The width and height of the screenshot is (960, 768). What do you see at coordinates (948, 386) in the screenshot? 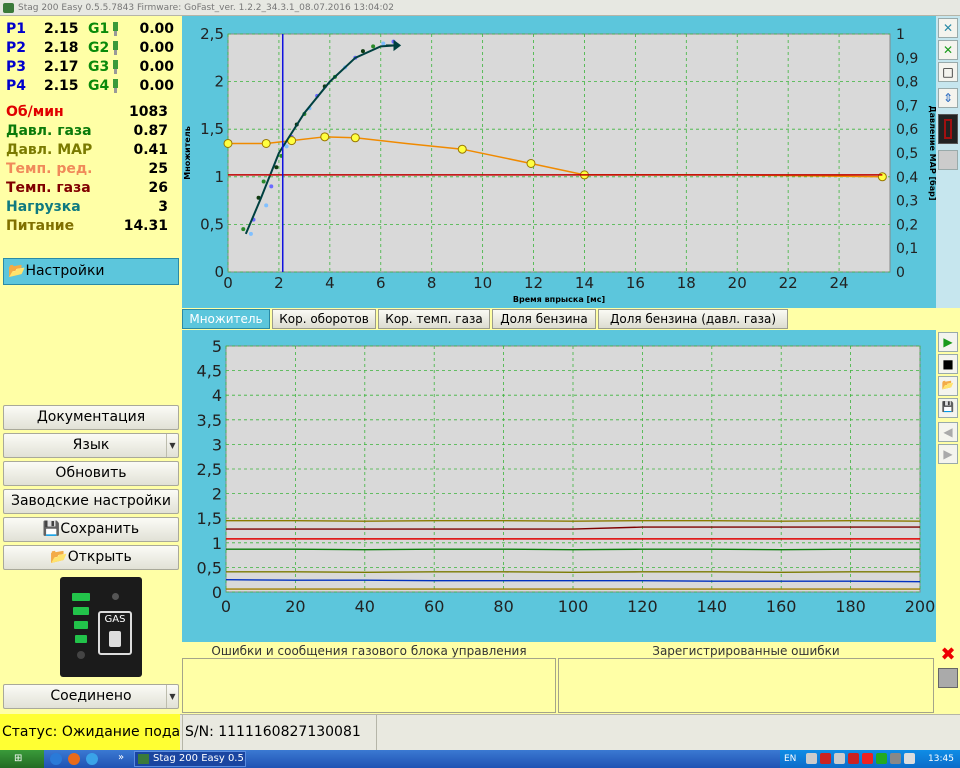
I see `open-folder-icon: 📂` at bounding box center [948, 386].